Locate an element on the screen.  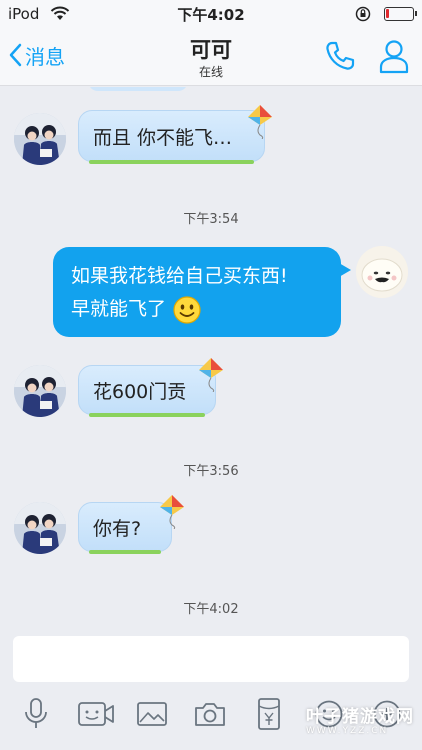
camera-button is located at coordinates (210, 714).